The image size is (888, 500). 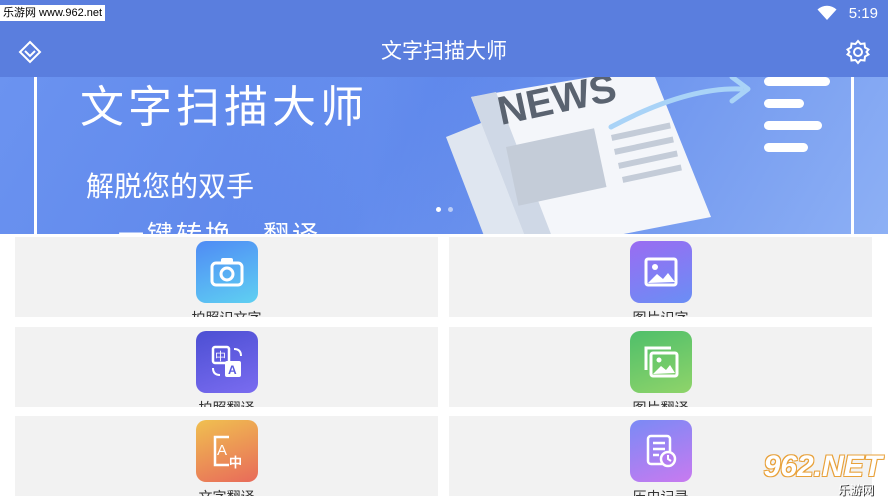 I want to click on translate-icon: 中 A, so click(x=226, y=362).